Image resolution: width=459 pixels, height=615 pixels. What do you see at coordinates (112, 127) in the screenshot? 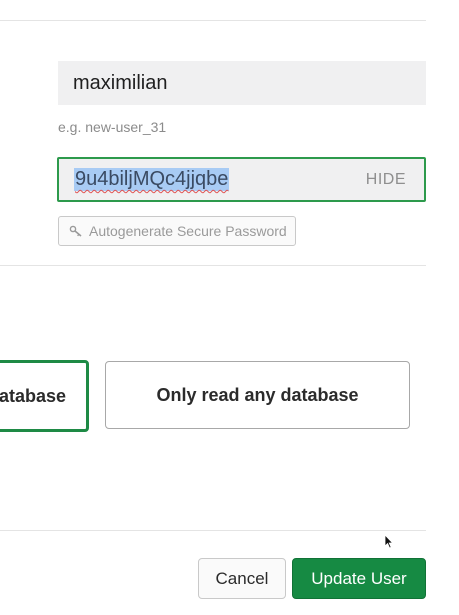
I see `username-hint: e.g. new-user_31` at bounding box center [112, 127].